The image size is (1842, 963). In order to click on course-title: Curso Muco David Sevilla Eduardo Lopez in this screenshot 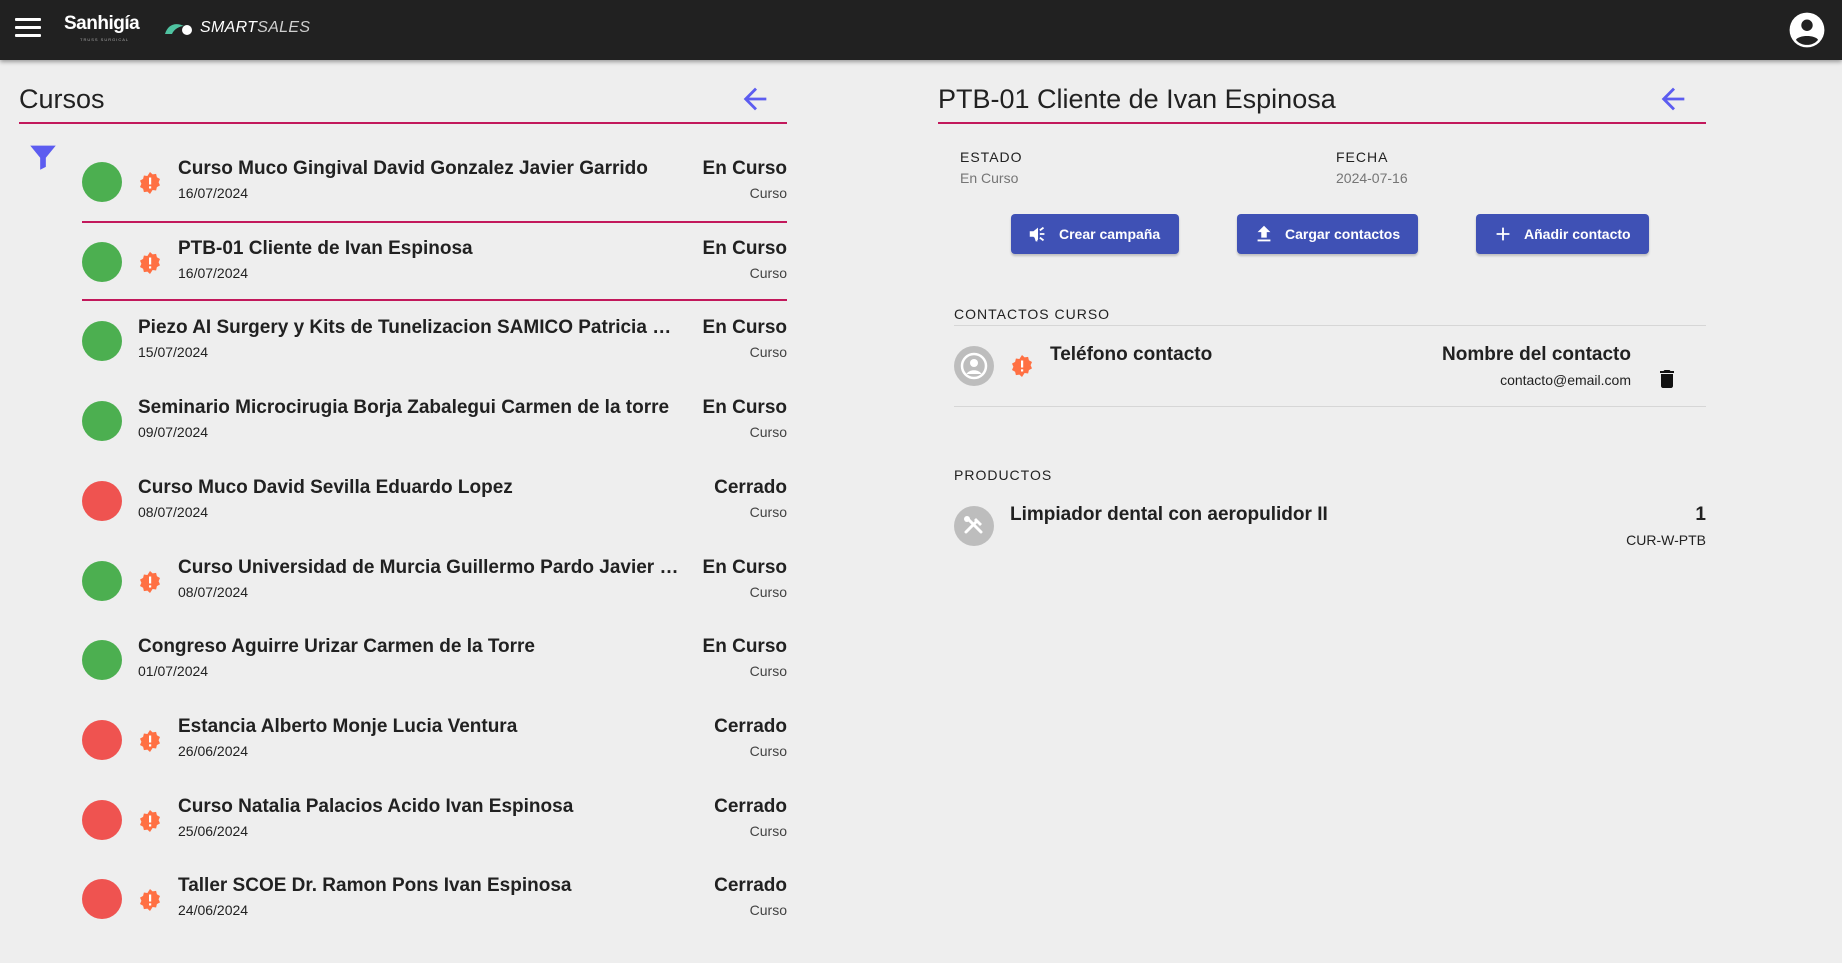, I will do `click(325, 487)`.